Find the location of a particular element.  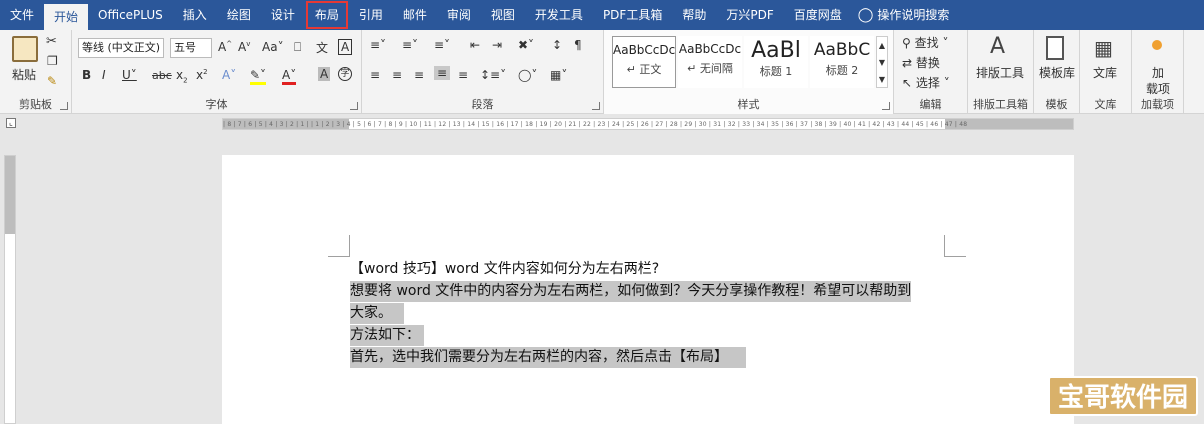

replace-icon: ⇄ is located at coordinates (909, 63).